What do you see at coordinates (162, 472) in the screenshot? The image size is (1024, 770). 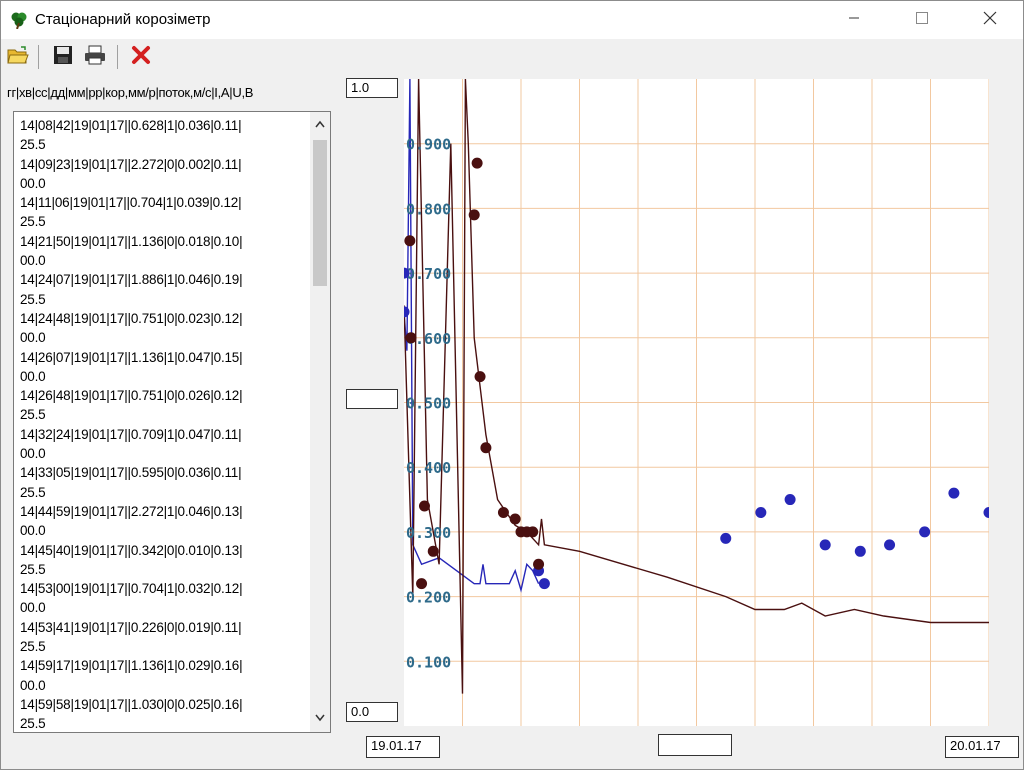 I see `list-item: 14|33|05|19|01|17||0.595|0|0.036|0.11|` at bounding box center [162, 472].